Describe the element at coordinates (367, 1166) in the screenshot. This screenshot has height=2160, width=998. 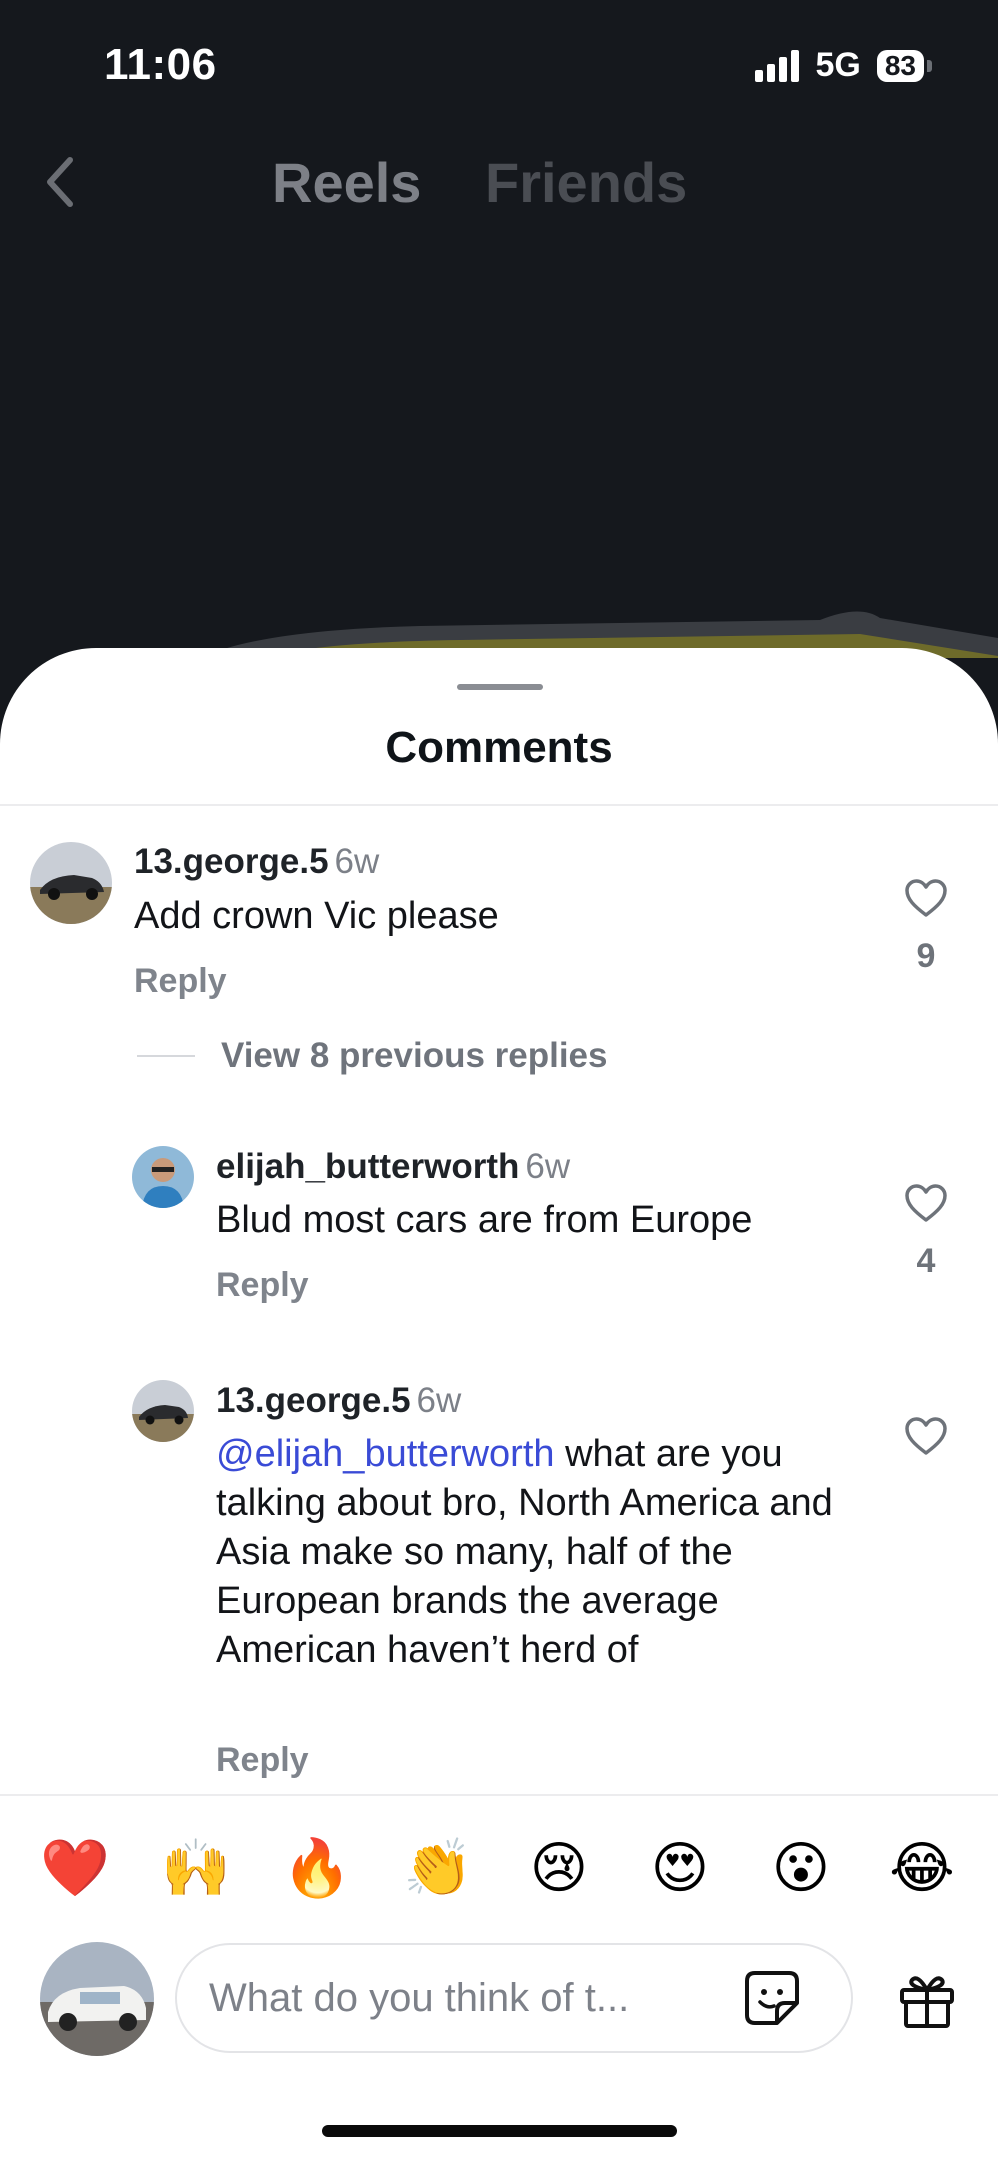
I see `comment-username: elijah_butterworth` at that location.